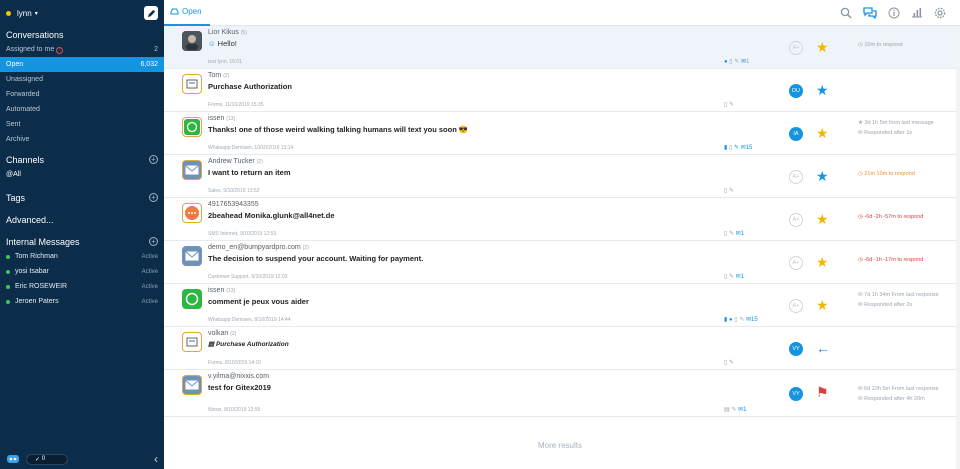 This screenshot has width=960, height=469. What do you see at coordinates (187, 13) in the screenshot?
I see `tab-open: Open` at bounding box center [187, 13].